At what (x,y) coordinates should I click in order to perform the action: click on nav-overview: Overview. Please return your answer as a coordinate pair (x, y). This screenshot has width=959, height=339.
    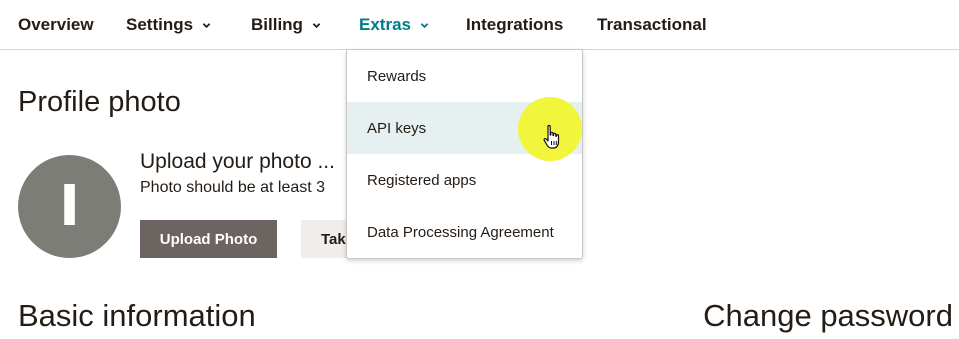
    Looking at the image, I should click on (56, 25).